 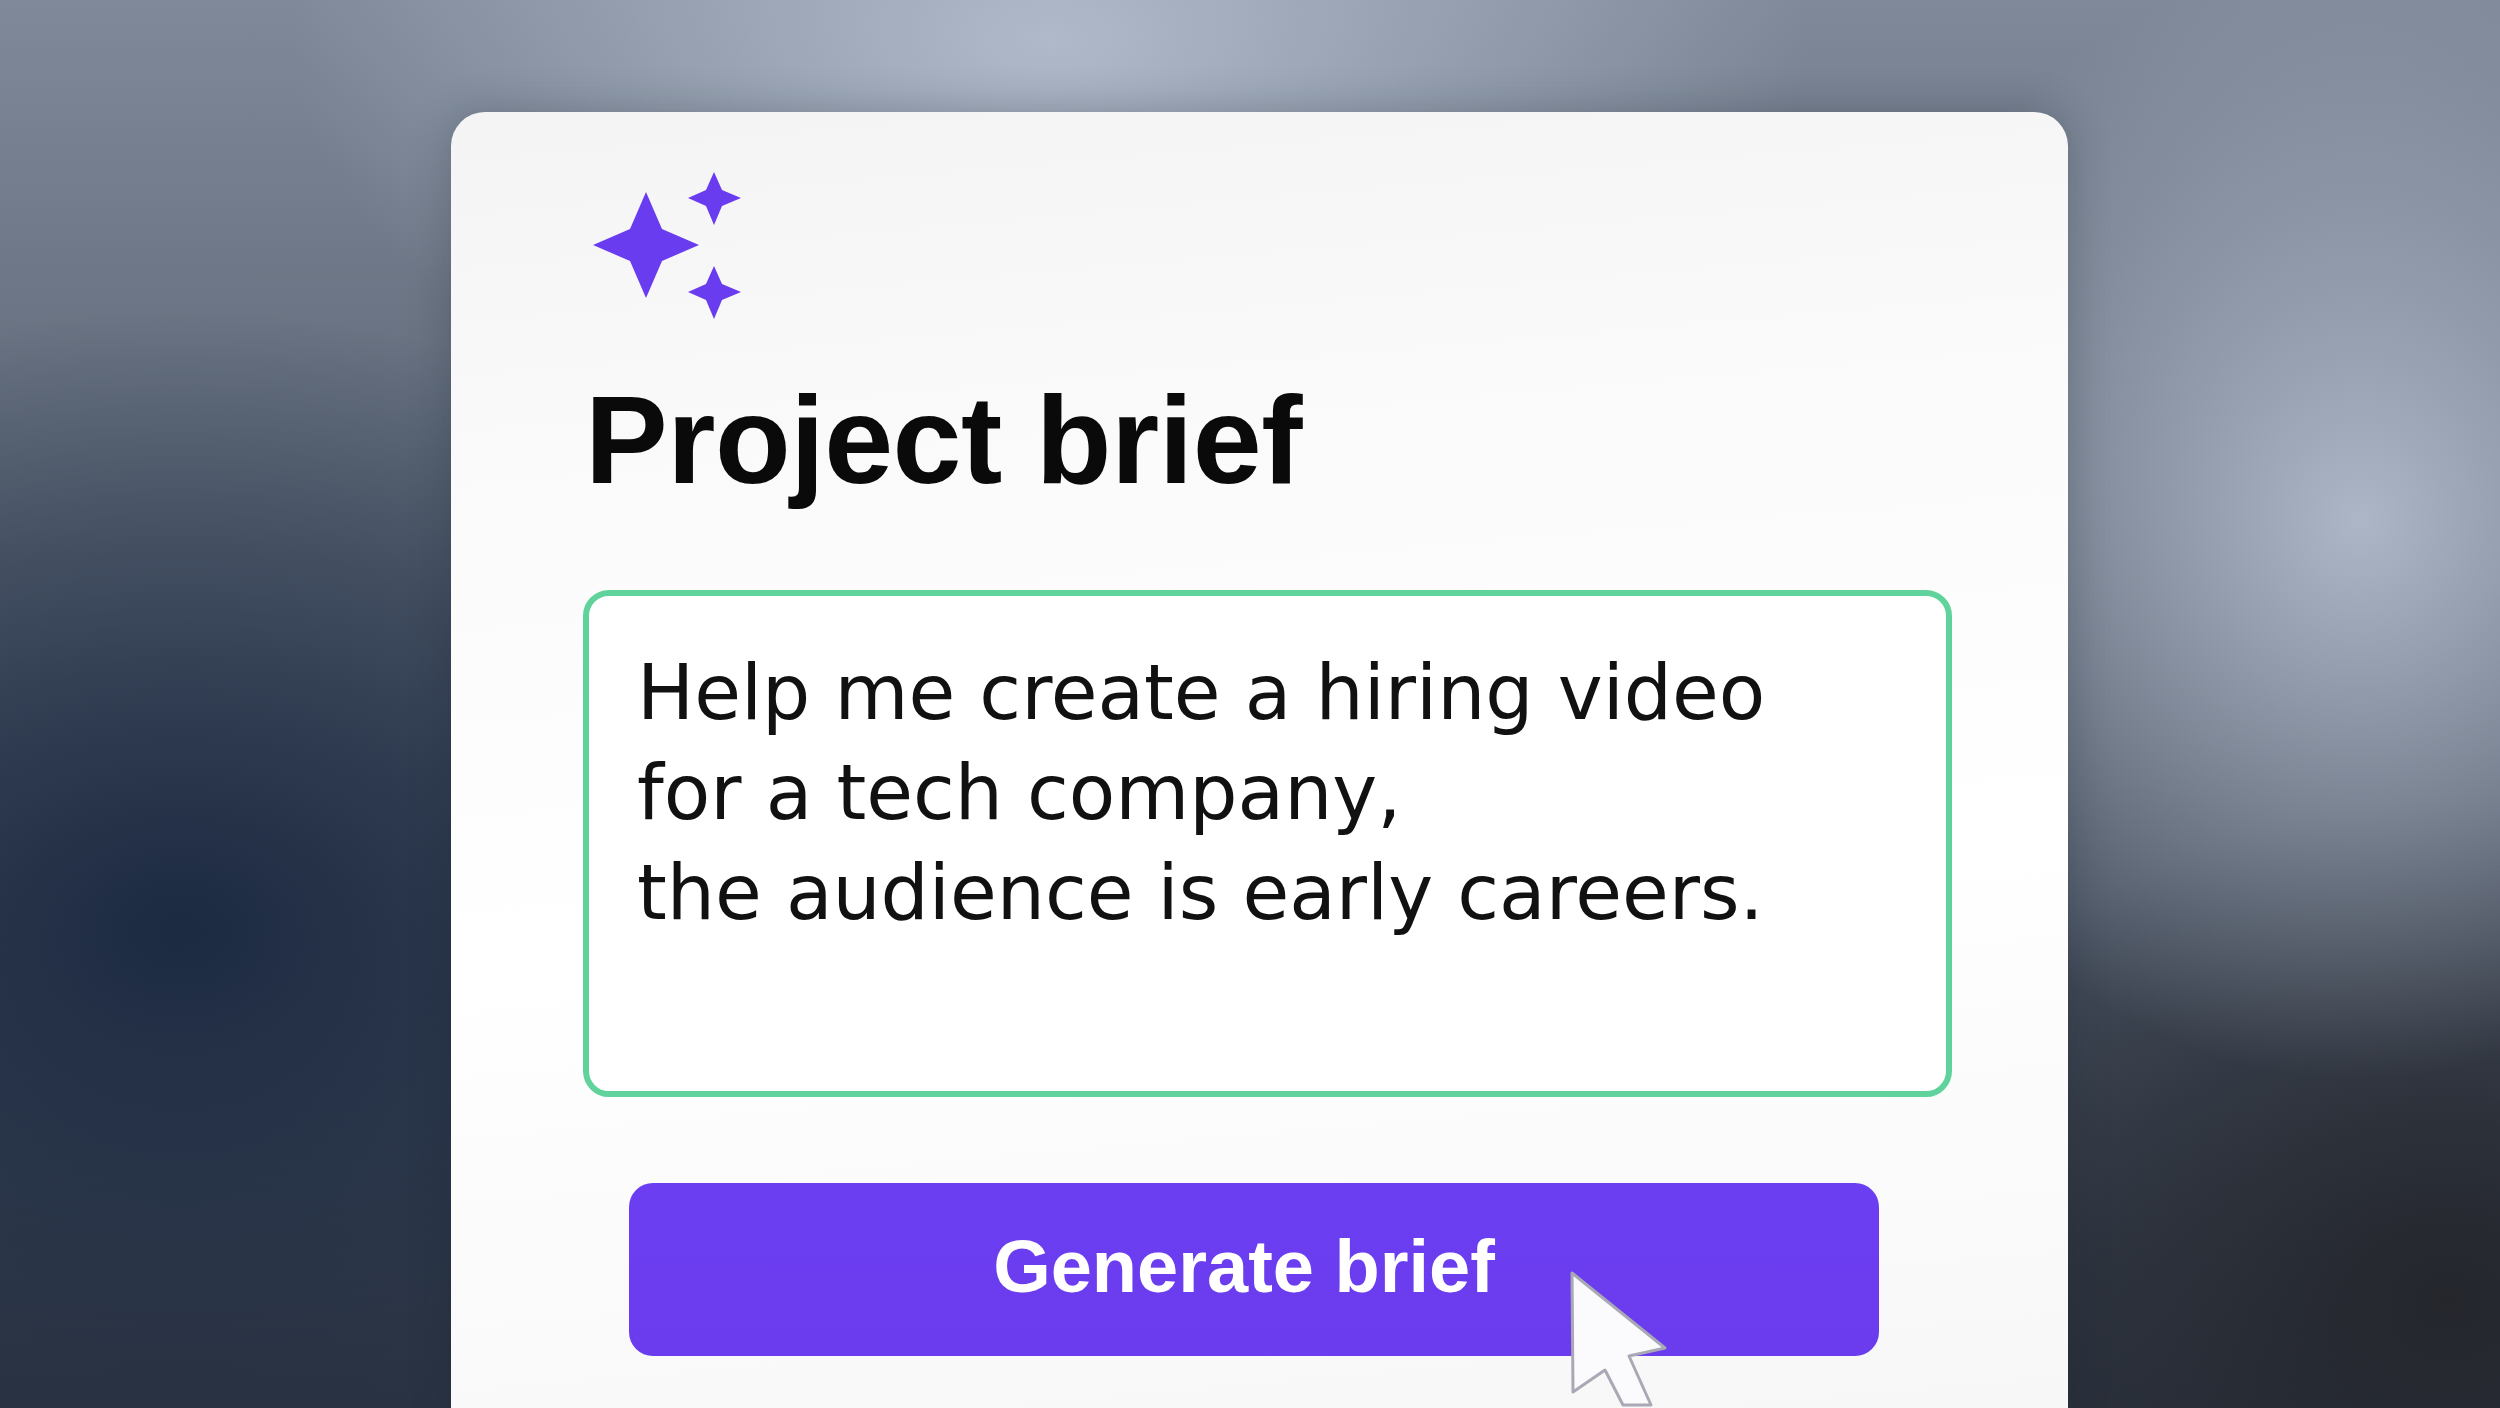 I want to click on generate-button: Generate brief, so click(x=1254, y=1269).